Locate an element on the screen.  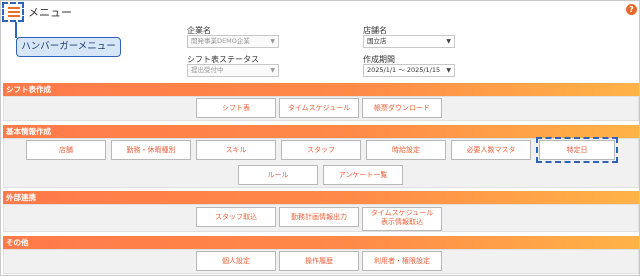
time-schedule-import-line2: 表示情報取込 is located at coordinates (402, 222).